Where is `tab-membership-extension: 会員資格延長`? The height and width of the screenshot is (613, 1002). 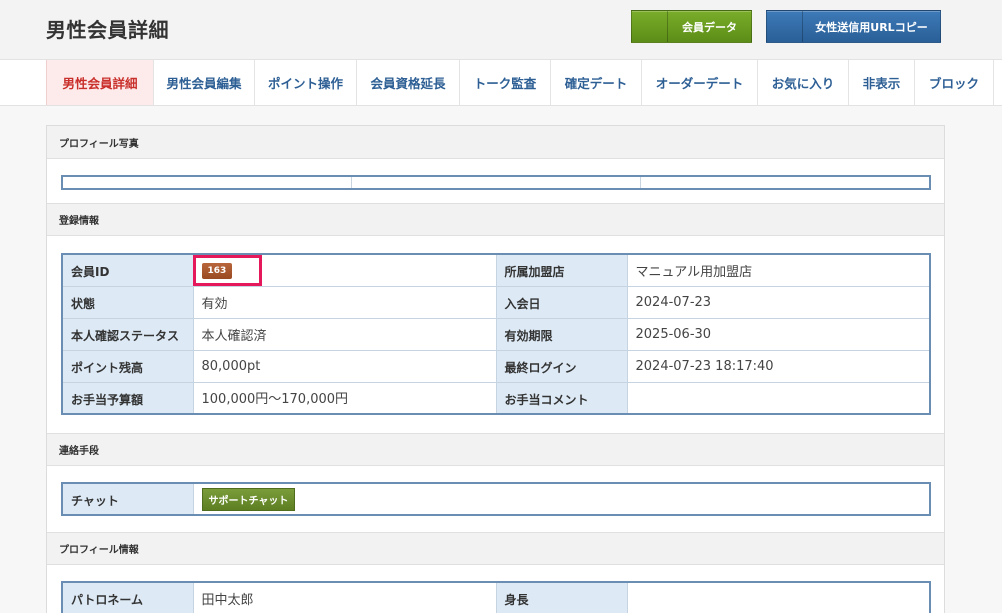 tab-membership-extension: 会員資格延長 is located at coordinates (408, 82).